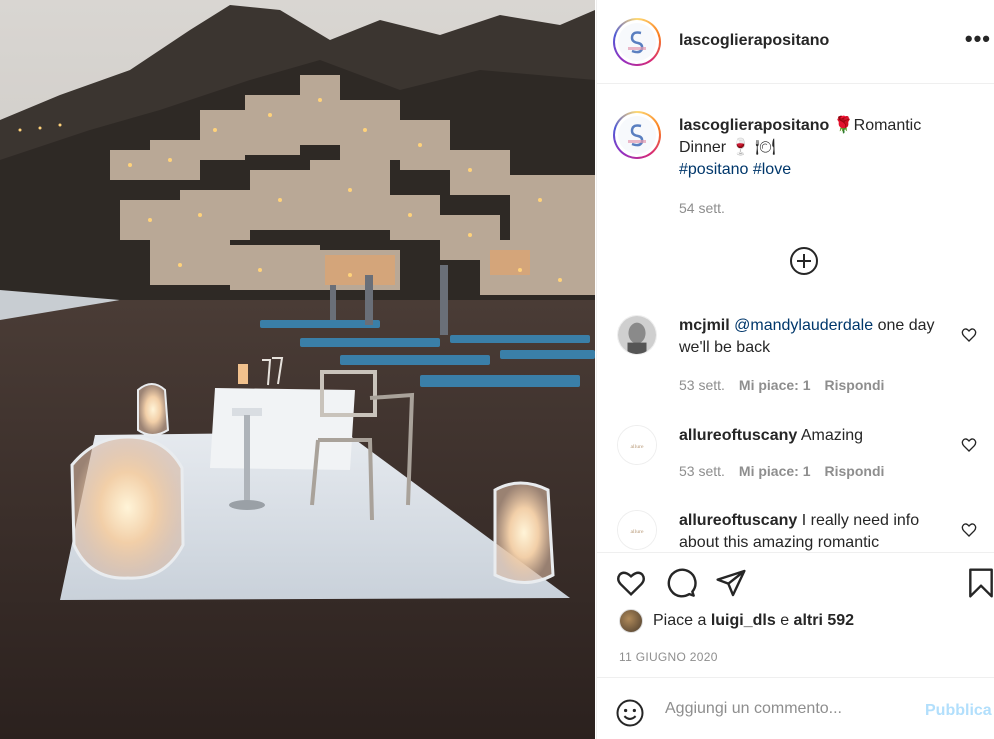 Image resolution: width=994 pixels, height=739 pixels. Describe the element at coordinates (680, 620) in the screenshot. I see `likes-prefix: Piace a` at that location.